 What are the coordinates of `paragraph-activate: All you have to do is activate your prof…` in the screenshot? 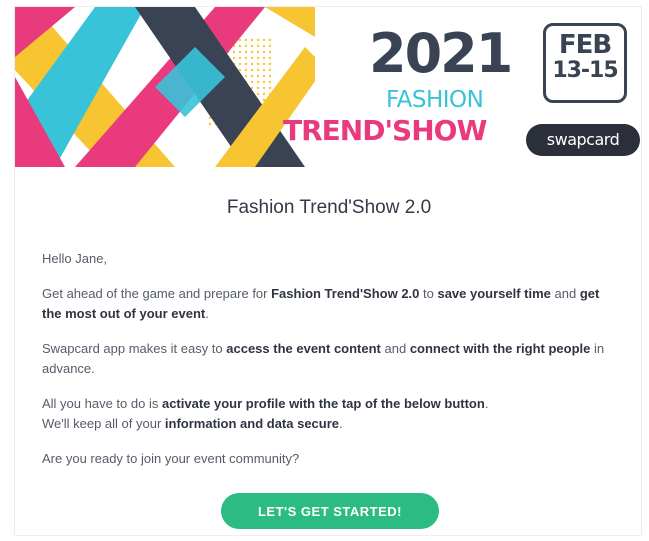 It's located at (332, 414).